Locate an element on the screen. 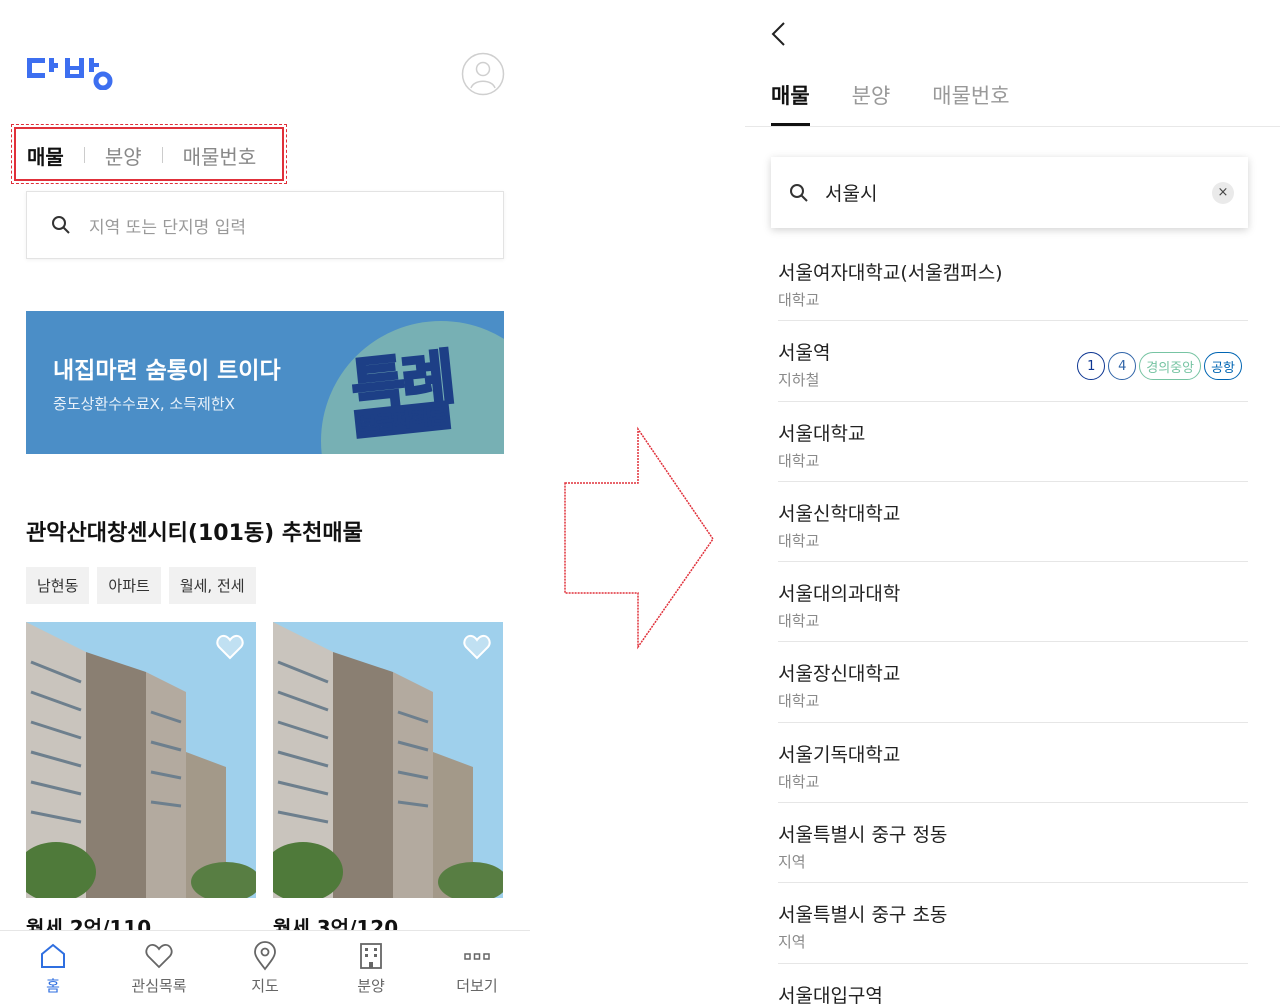 The width and height of the screenshot is (1280, 1007). chip-deal-type: 월세, 전세 is located at coordinates (212, 585).